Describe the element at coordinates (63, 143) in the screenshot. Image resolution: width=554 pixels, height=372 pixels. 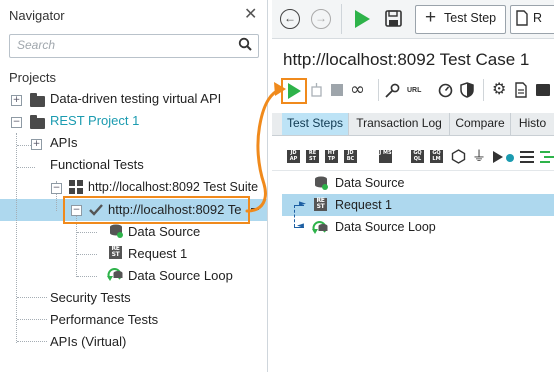
I see `tree-item-apis: APIs` at that location.